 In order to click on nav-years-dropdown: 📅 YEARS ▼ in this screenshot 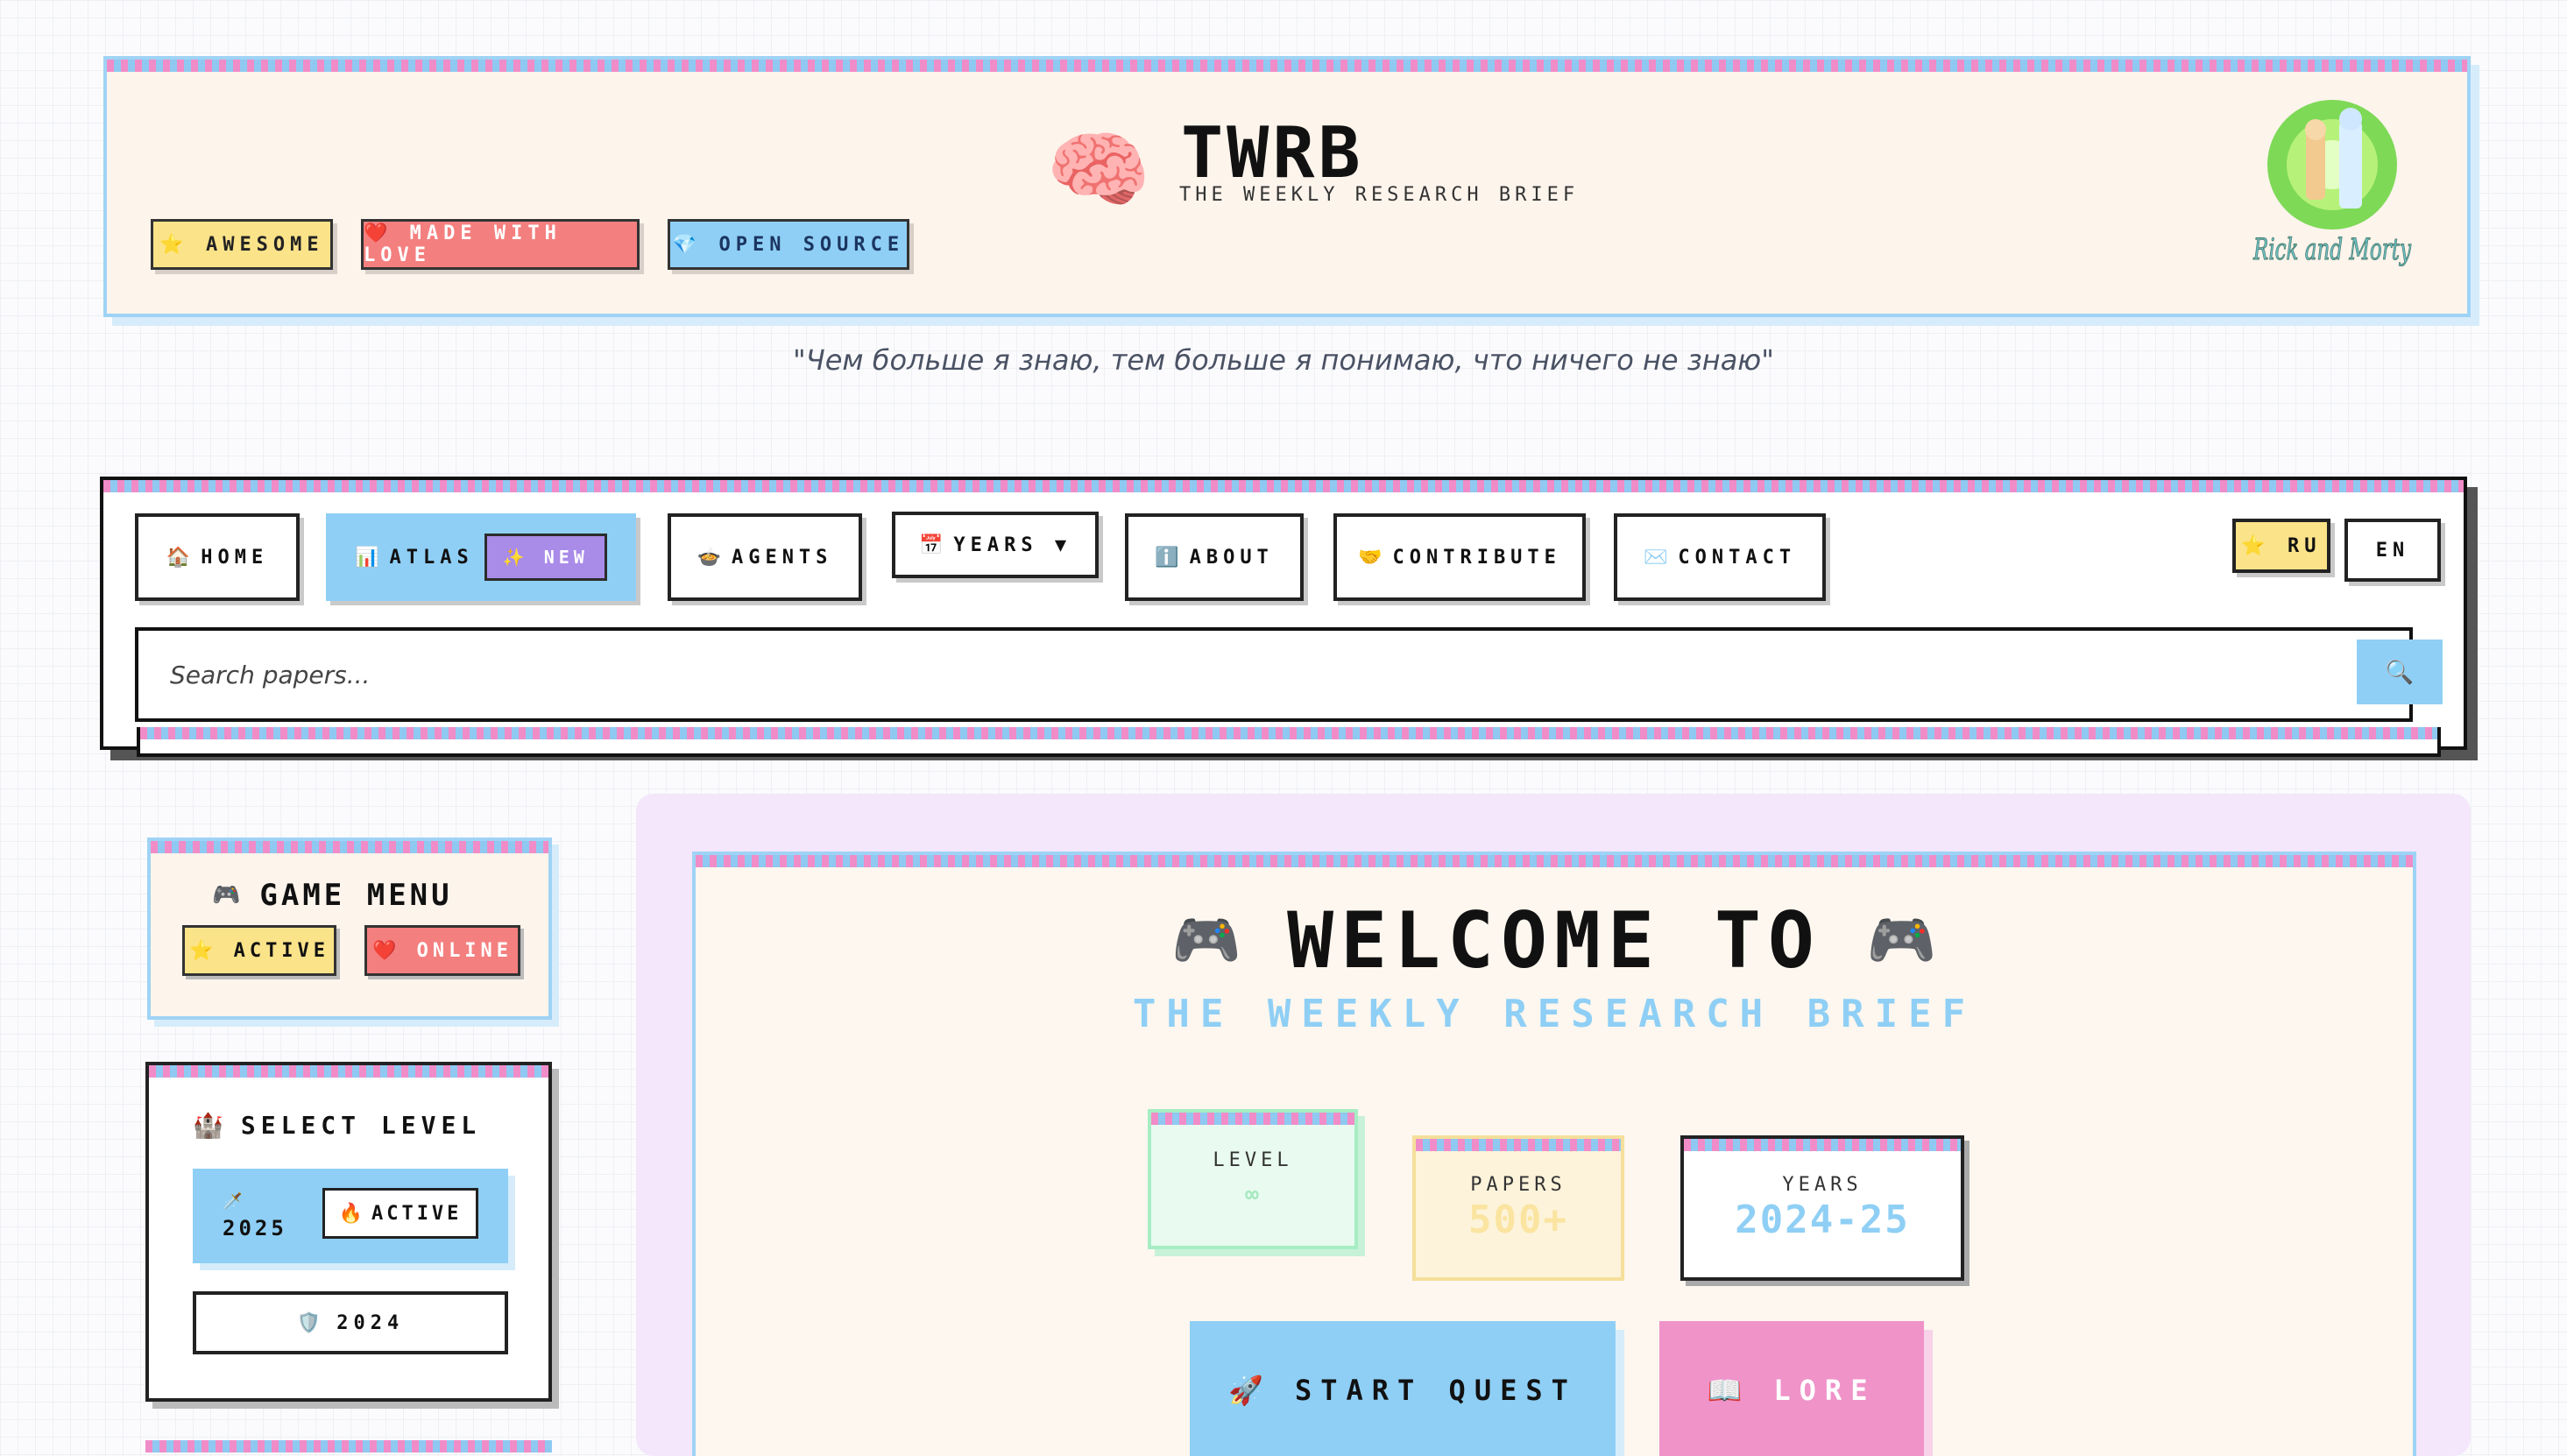, I will do `click(995, 545)`.